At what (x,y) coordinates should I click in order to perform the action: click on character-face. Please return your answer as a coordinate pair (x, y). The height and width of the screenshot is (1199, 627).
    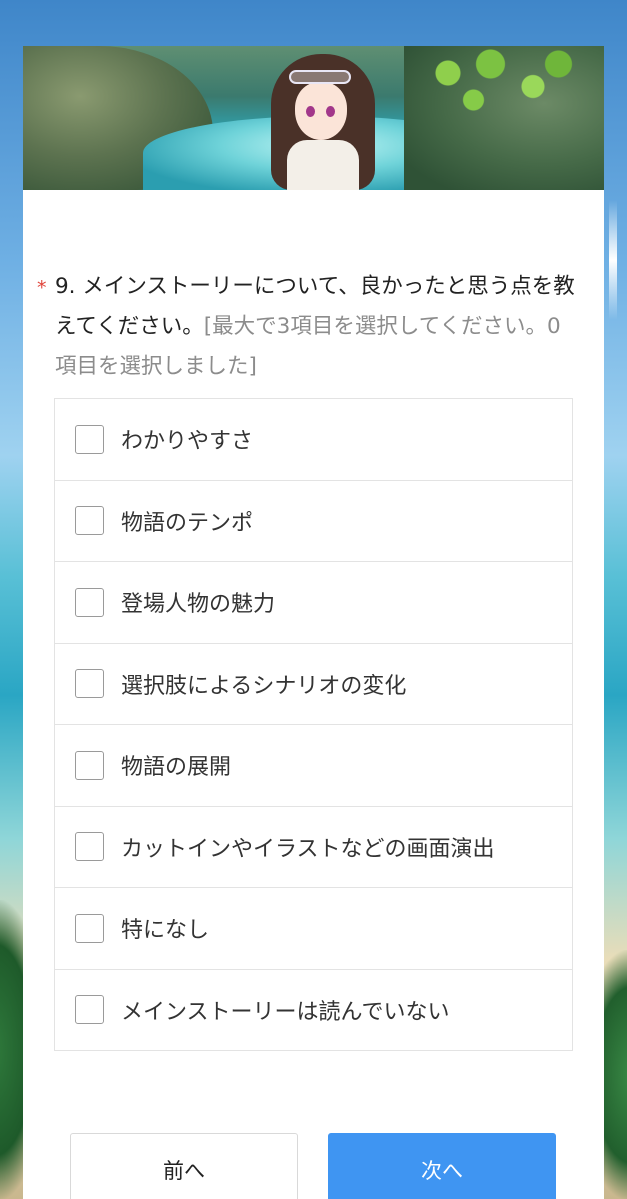
    Looking at the image, I should click on (321, 111).